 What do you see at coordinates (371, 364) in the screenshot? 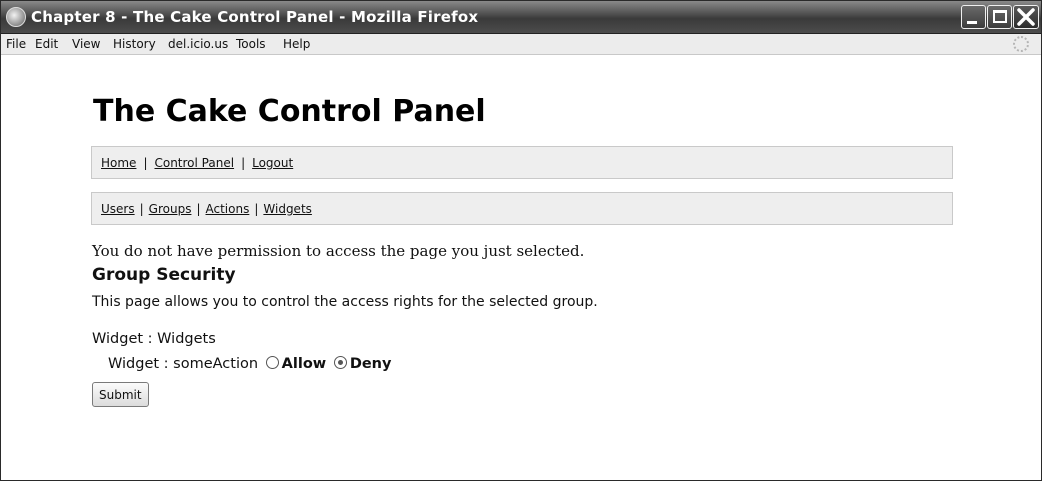
I see `deny-label: Deny` at bounding box center [371, 364].